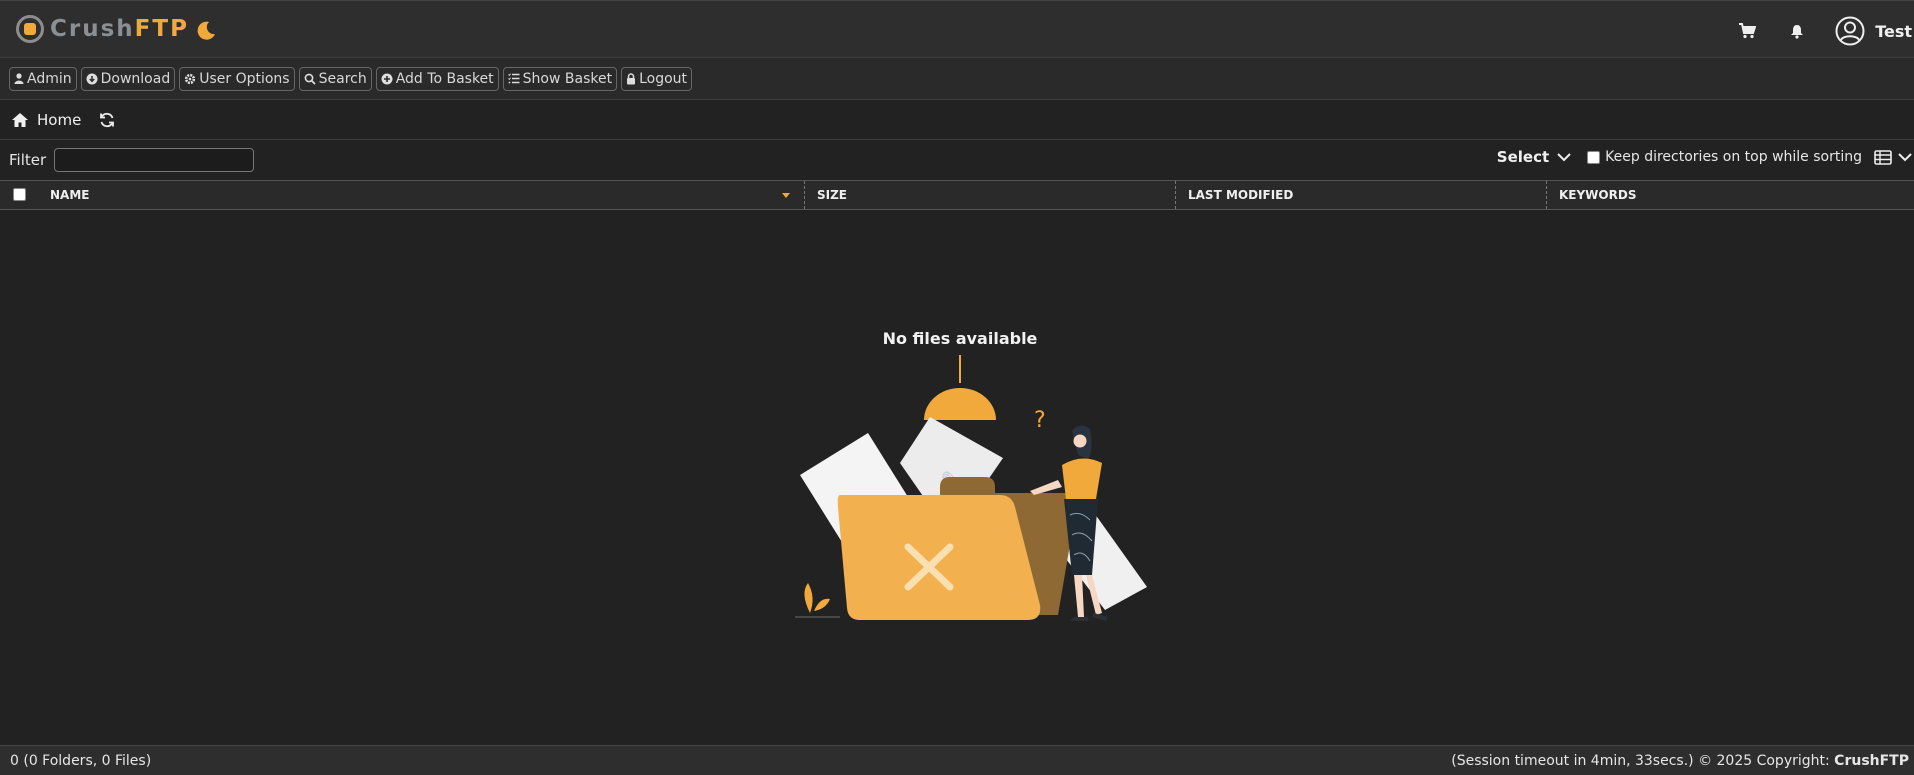  I want to click on select-dropdown: Select, so click(1523, 157).